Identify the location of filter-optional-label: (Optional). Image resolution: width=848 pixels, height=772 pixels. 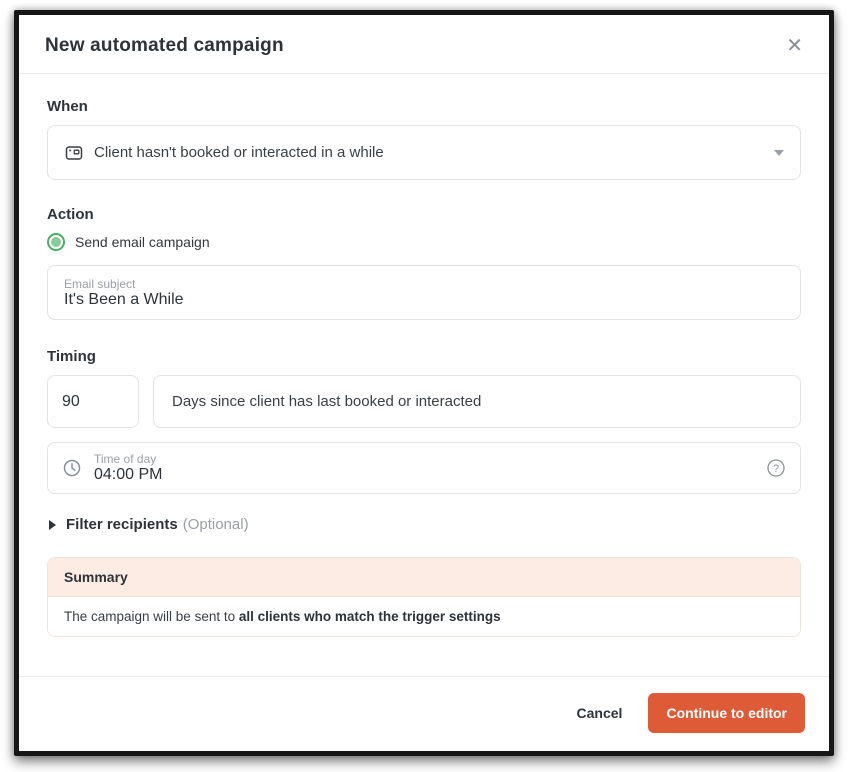
(215, 524).